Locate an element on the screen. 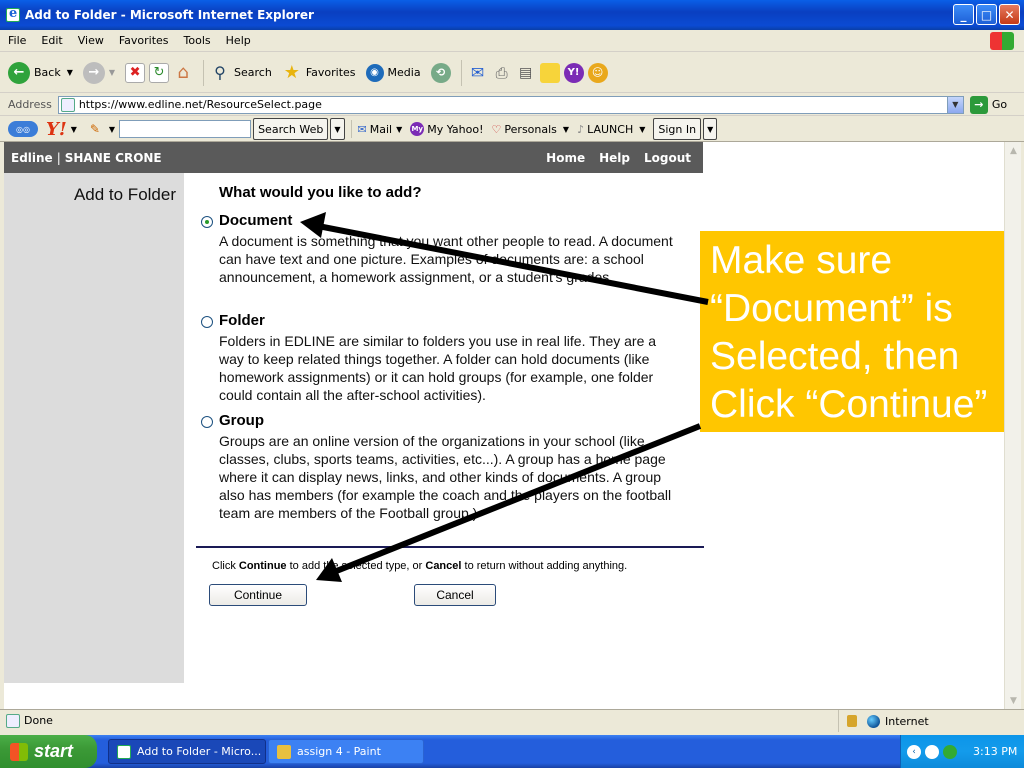  start-button: start is located at coordinates (48, 751).